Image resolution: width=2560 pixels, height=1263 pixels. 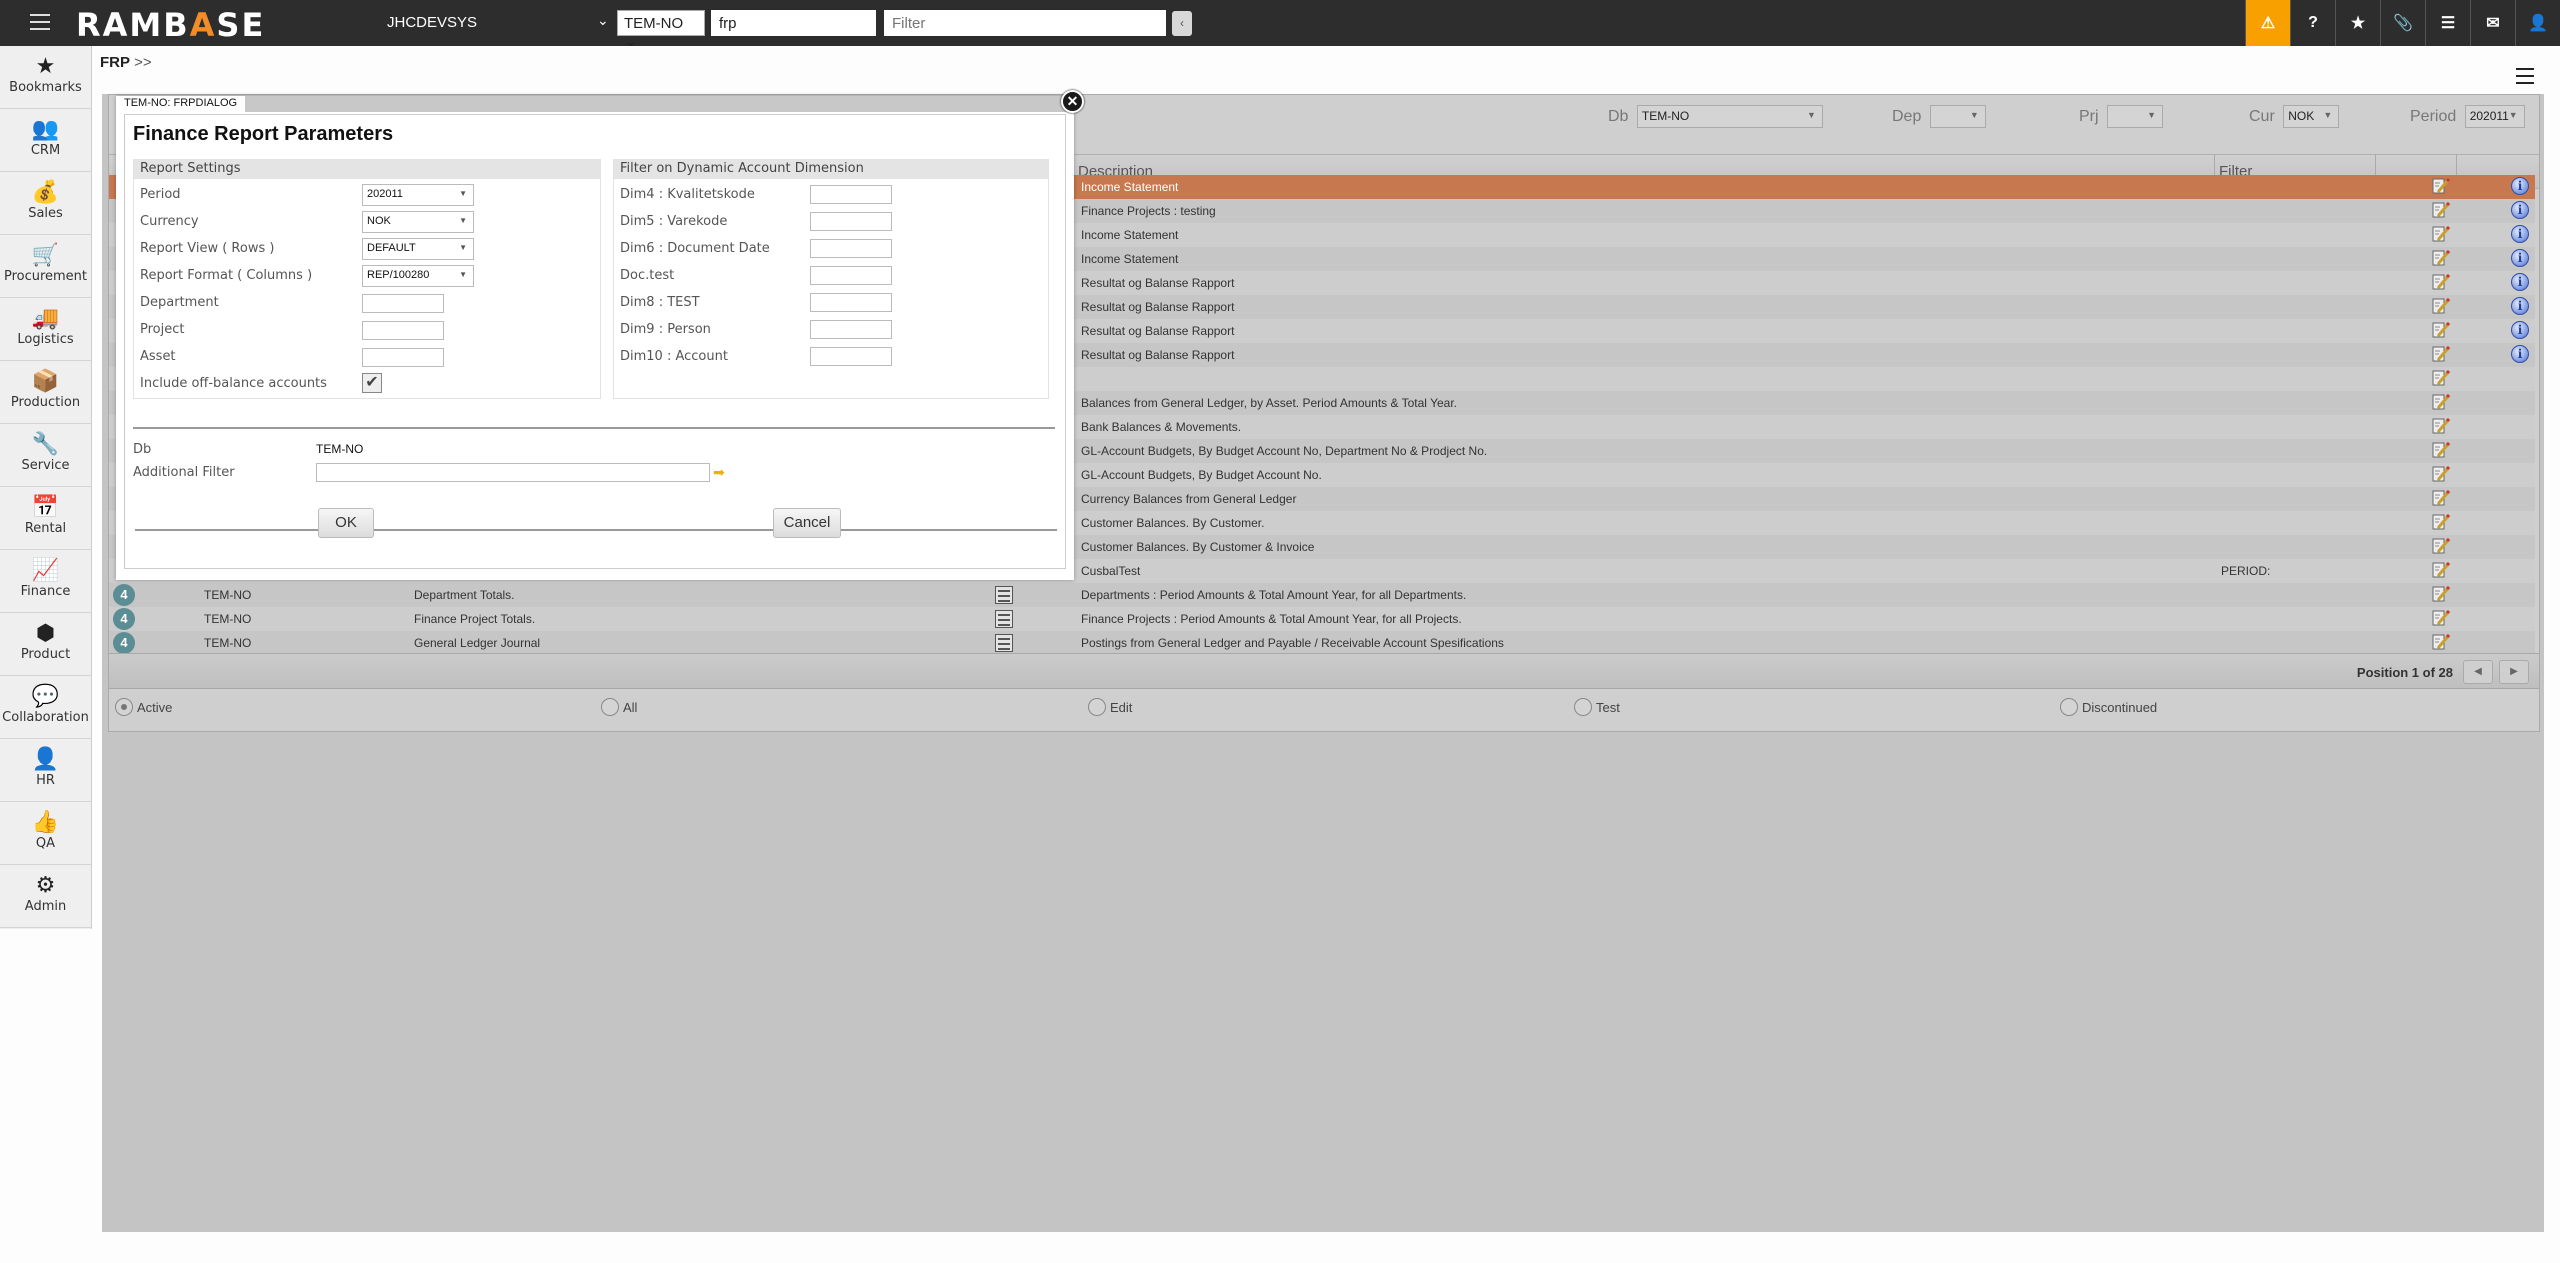 What do you see at coordinates (403, 303) in the screenshot?
I see `department-input` at bounding box center [403, 303].